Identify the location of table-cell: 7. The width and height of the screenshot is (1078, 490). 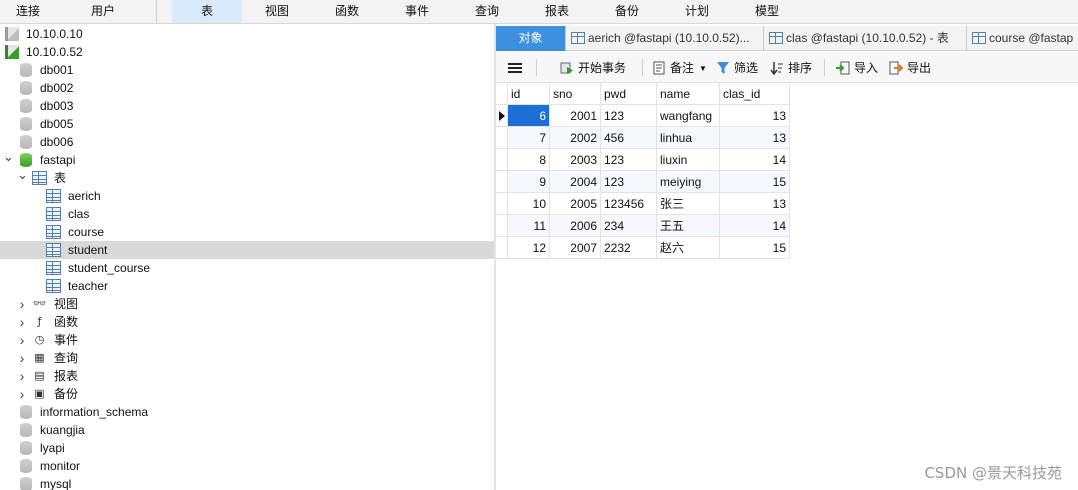
(529, 138).